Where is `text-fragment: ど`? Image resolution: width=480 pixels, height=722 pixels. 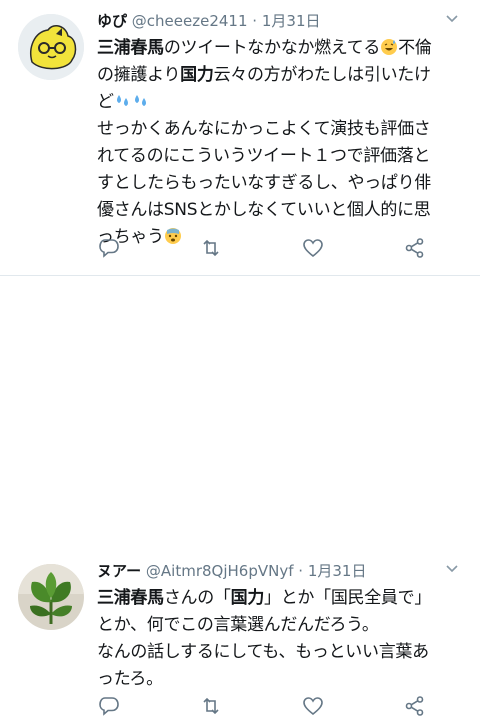
text-fragment: ど is located at coordinates (105, 102).